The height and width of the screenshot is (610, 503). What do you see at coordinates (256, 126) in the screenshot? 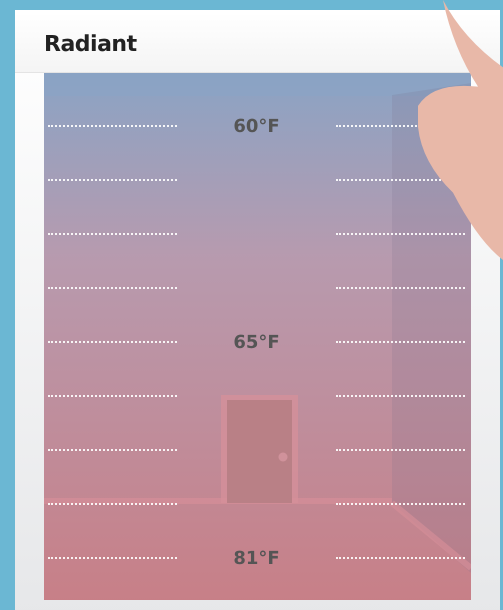
I see `temperature-label: 60°F` at bounding box center [256, 126].